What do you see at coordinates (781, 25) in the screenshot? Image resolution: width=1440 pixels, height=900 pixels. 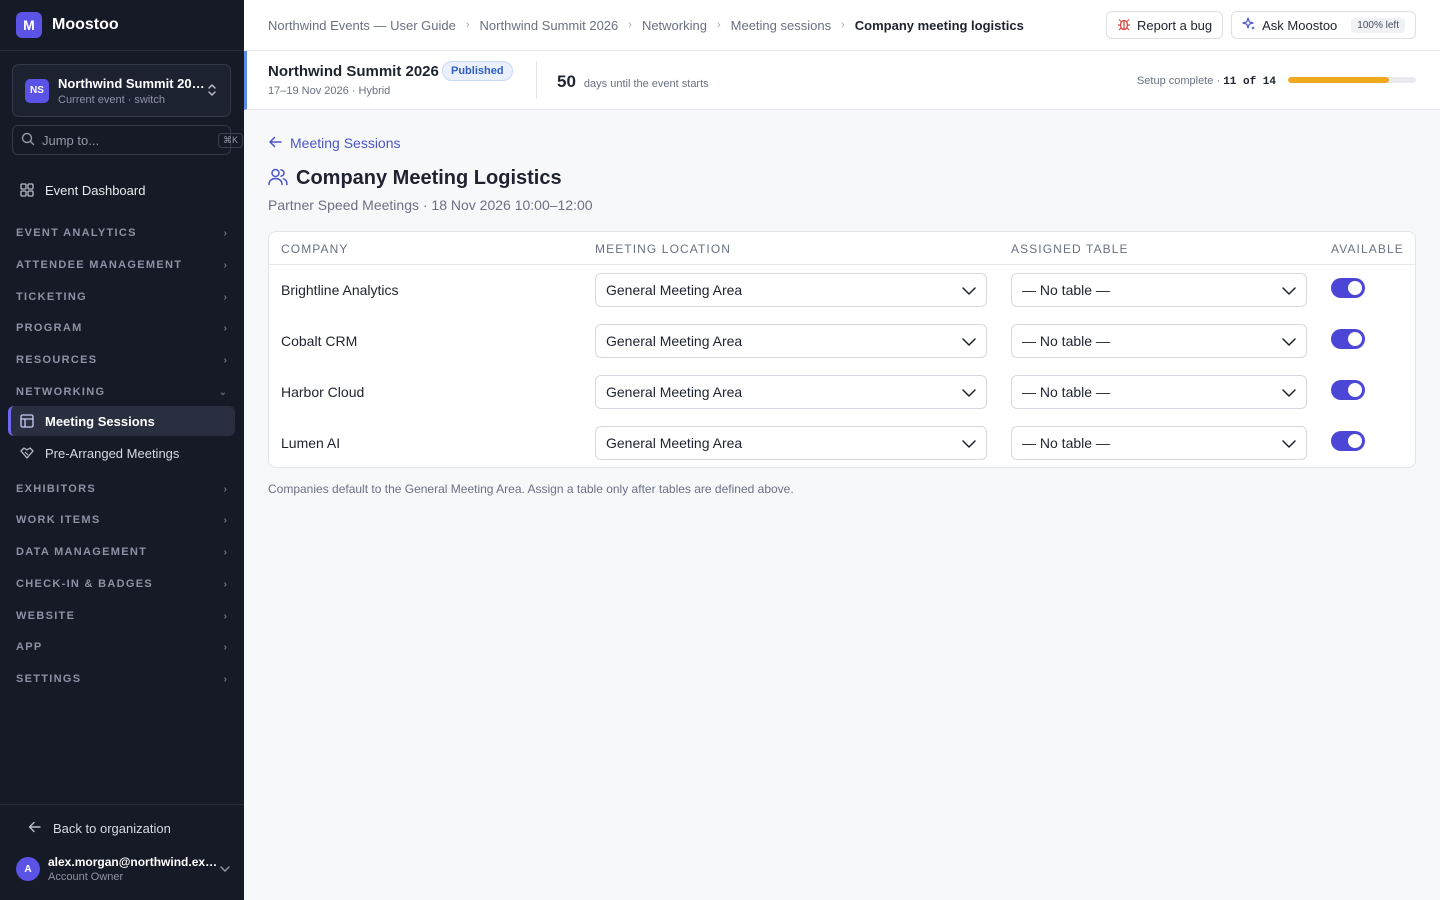 I see `breadcrumb-item: Meeting sessions` at bounding box center [781, 25].